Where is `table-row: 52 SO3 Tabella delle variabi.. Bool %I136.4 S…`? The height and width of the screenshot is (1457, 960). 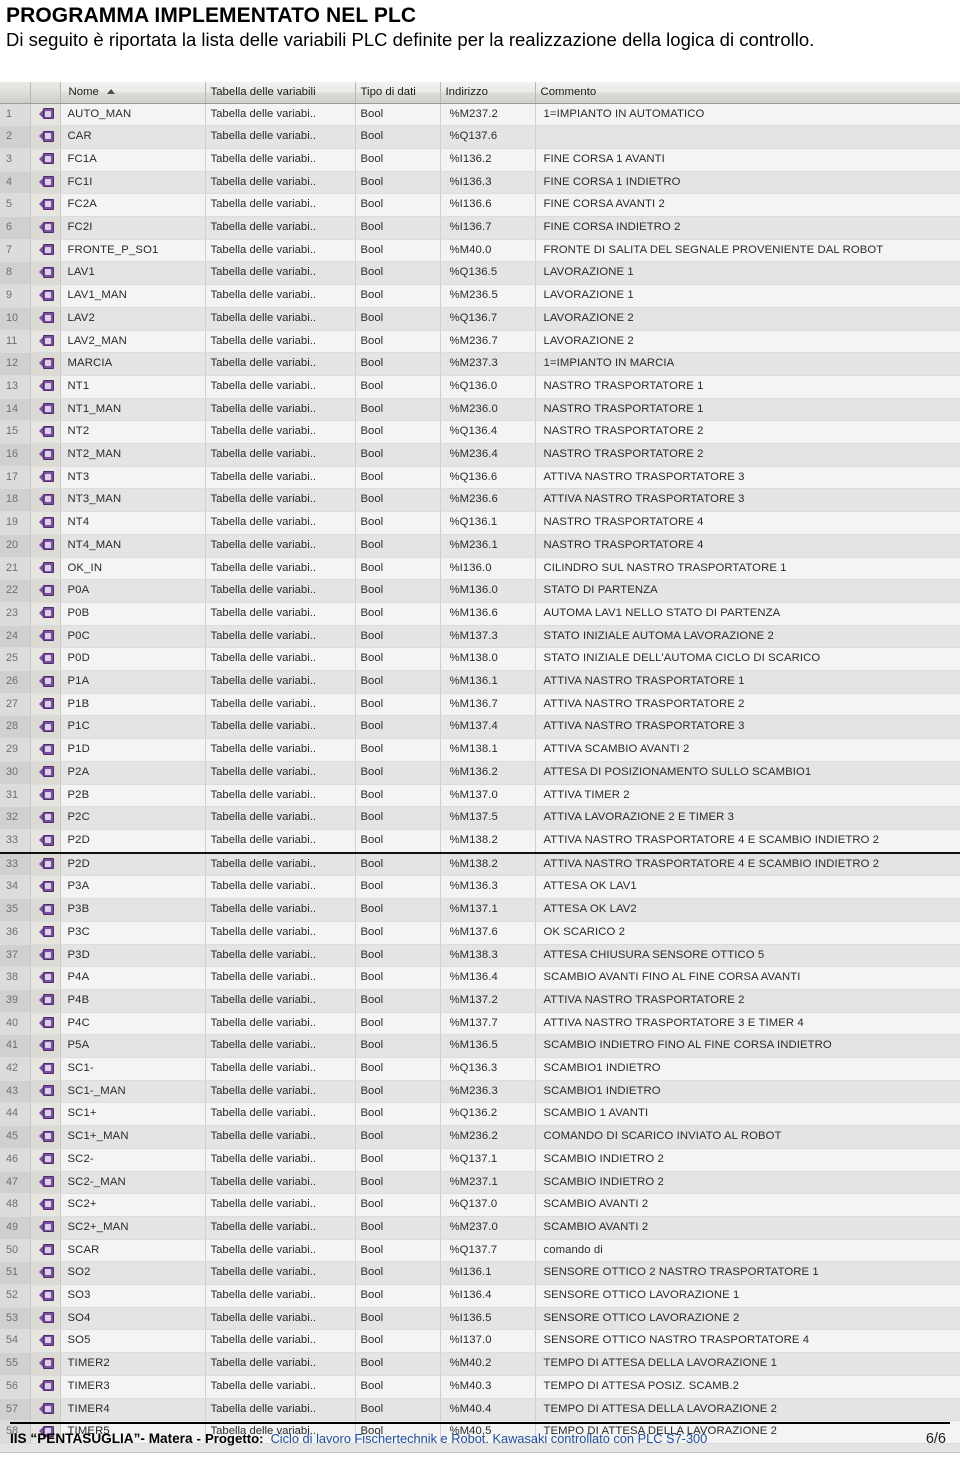 table-row: 52 SO3 Tabella delle variabi.. Bool %I136.4 S… is located at coordinates (480, 1296).